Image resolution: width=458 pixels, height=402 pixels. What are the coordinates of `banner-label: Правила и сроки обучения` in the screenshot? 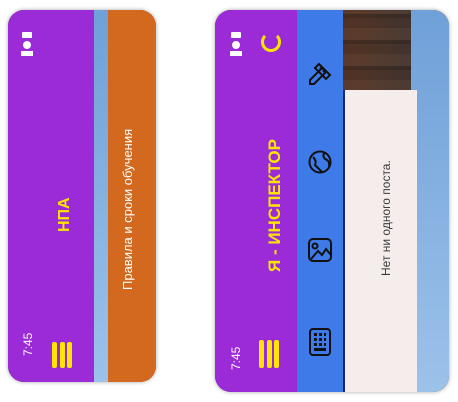 It's located at (127, 209).